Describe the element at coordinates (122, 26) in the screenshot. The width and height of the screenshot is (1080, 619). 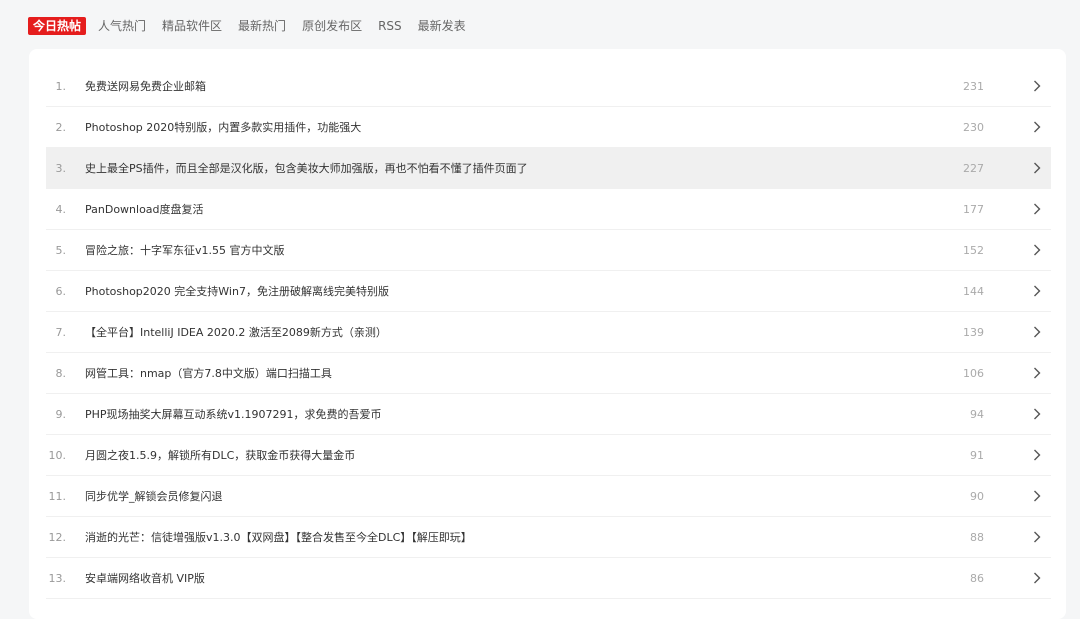
I see `tab-1: 人气热门` at that location.